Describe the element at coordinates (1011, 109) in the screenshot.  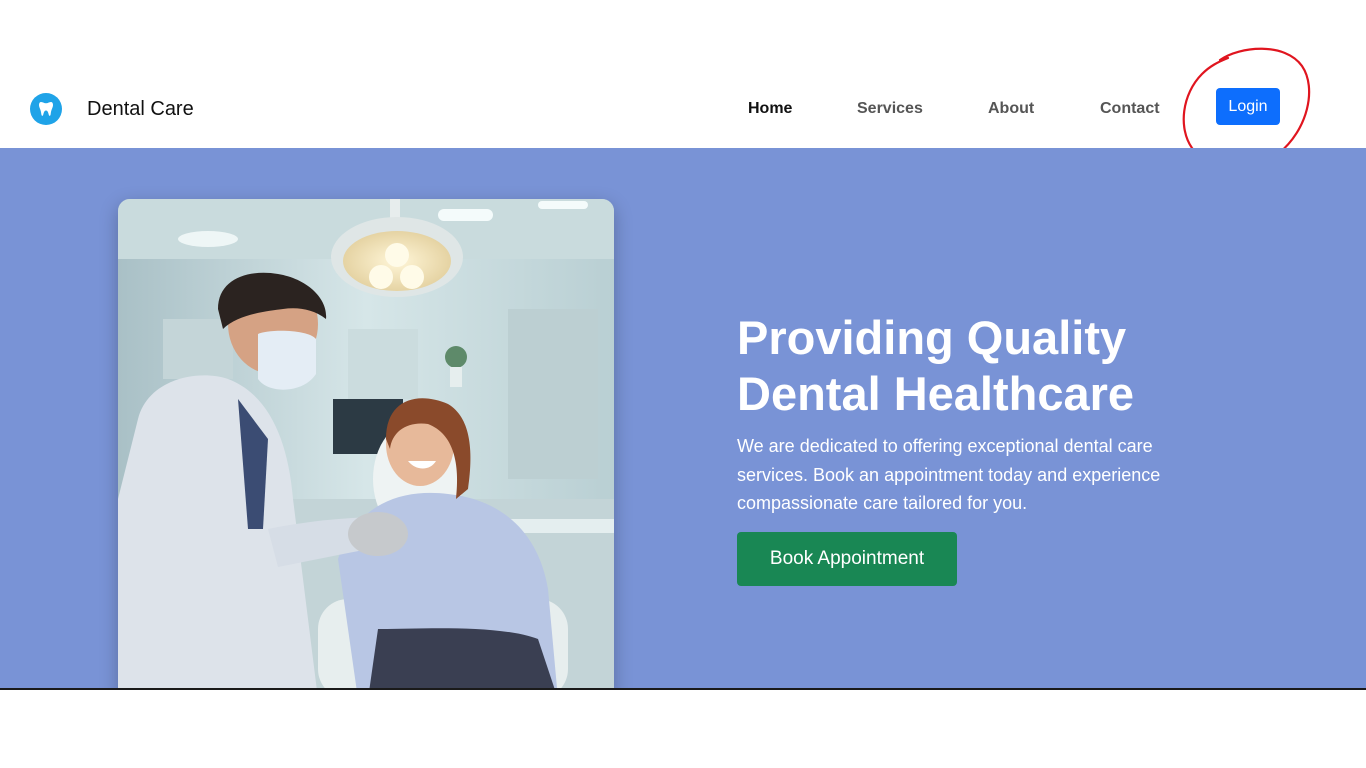
I see `nav-about-link: About` at that location.